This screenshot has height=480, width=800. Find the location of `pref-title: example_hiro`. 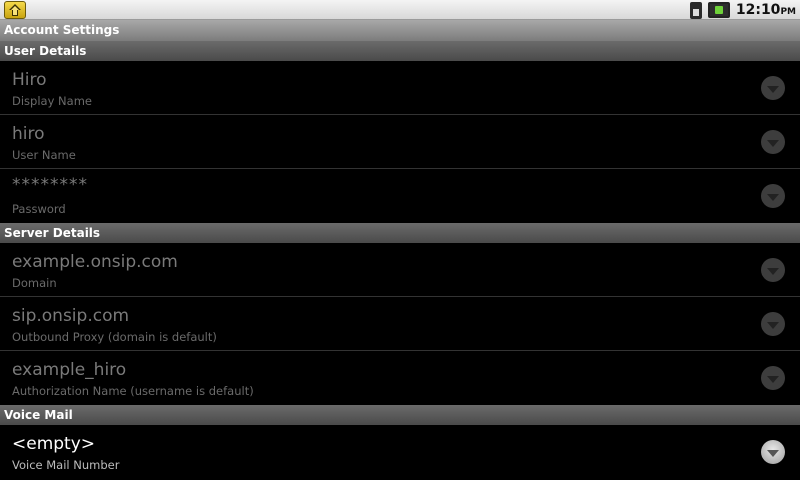

pref-title: example_hiro is located at coordinates (69, 370).